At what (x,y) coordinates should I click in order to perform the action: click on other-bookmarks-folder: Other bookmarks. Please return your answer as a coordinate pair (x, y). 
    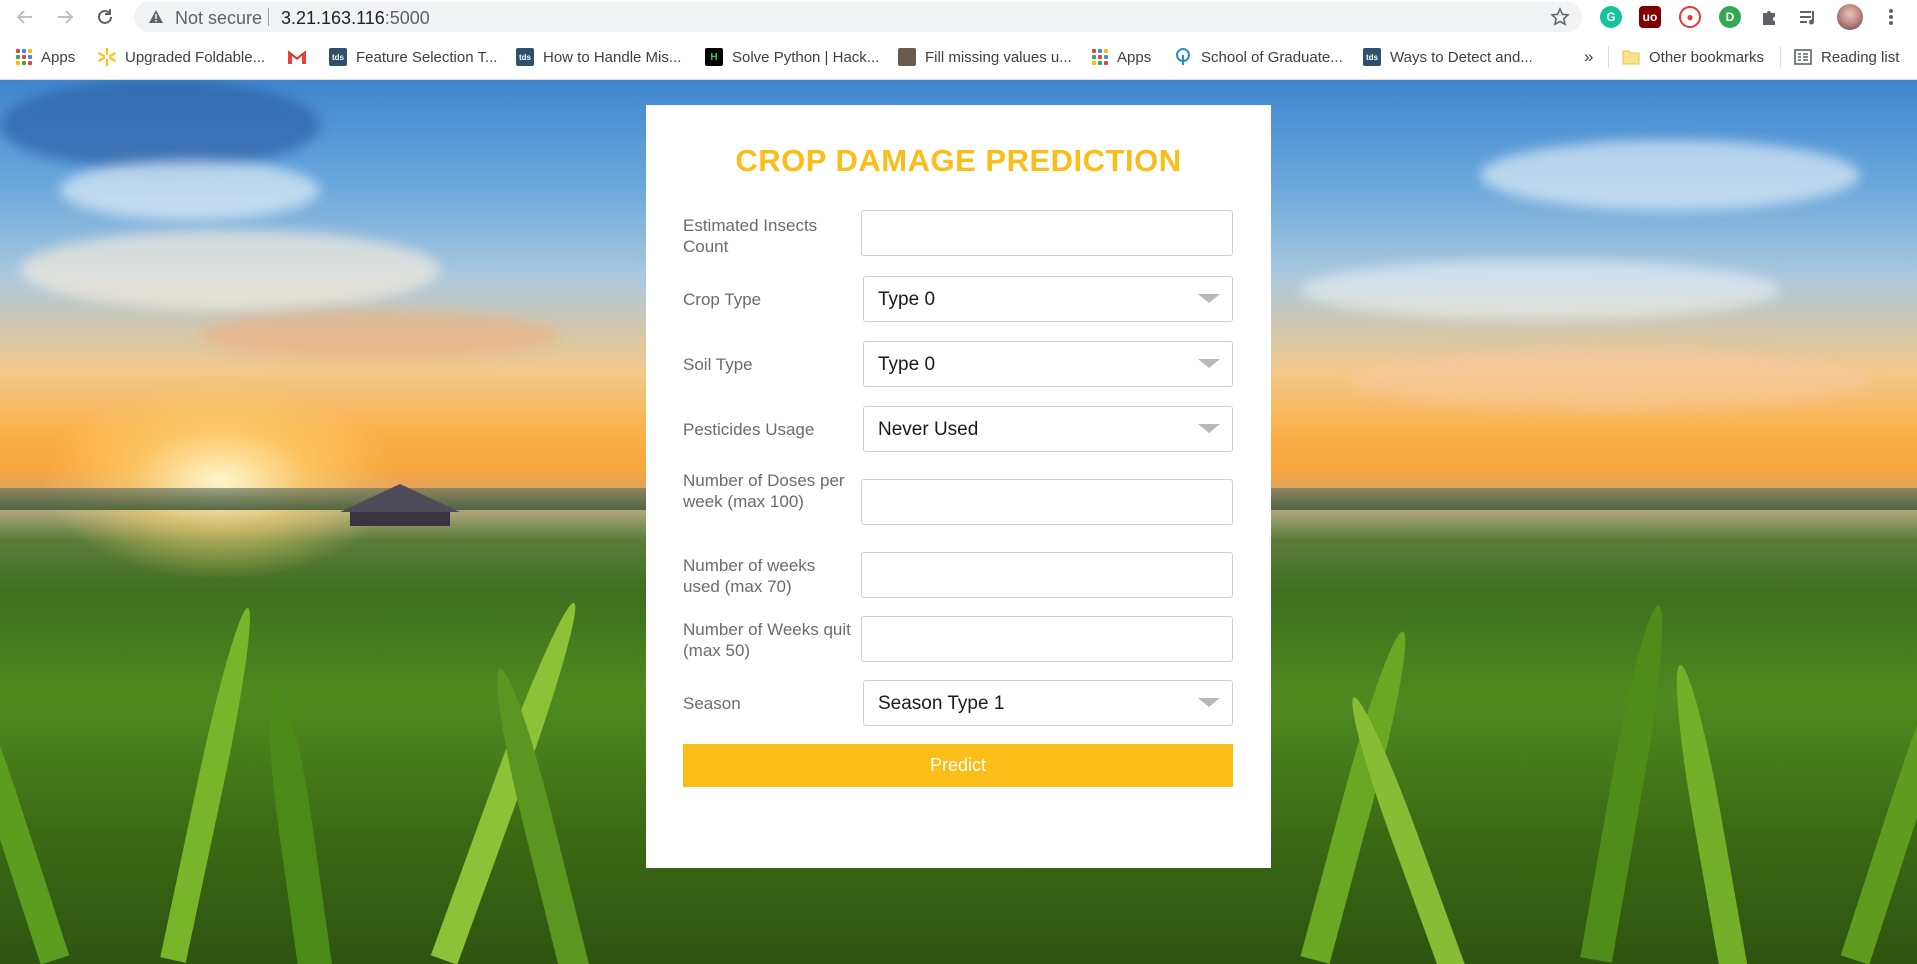
    Looking at the image, I should click on (1693, 57).